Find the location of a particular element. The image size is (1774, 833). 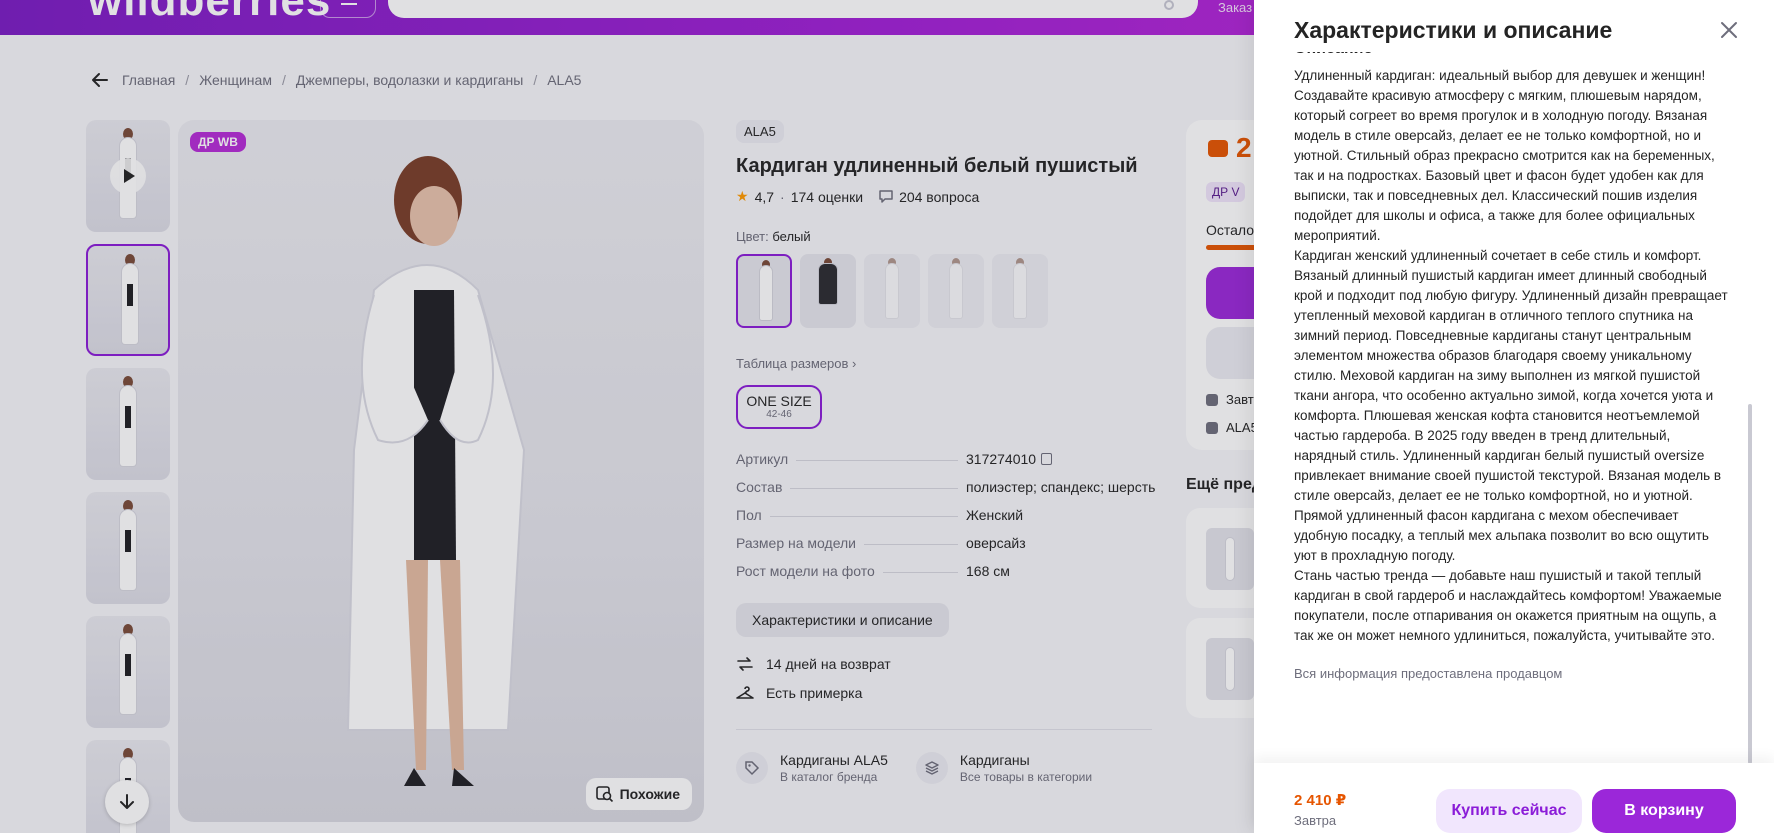

footer-delivery-date: Завтра is located at coordinates (1315, 820).